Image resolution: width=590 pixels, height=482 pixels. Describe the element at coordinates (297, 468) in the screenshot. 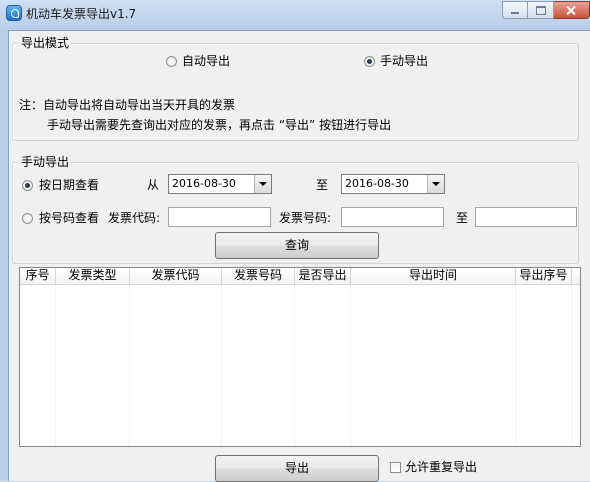

I see `export-button: 导出` at that location.